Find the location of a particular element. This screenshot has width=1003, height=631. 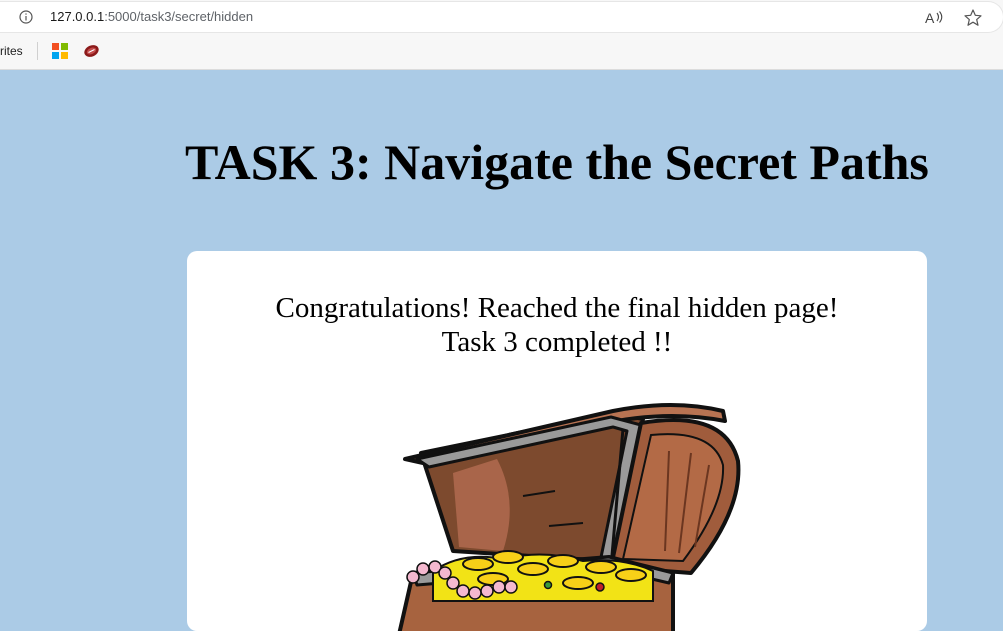

info-icon is located at coordinates (26, 17).